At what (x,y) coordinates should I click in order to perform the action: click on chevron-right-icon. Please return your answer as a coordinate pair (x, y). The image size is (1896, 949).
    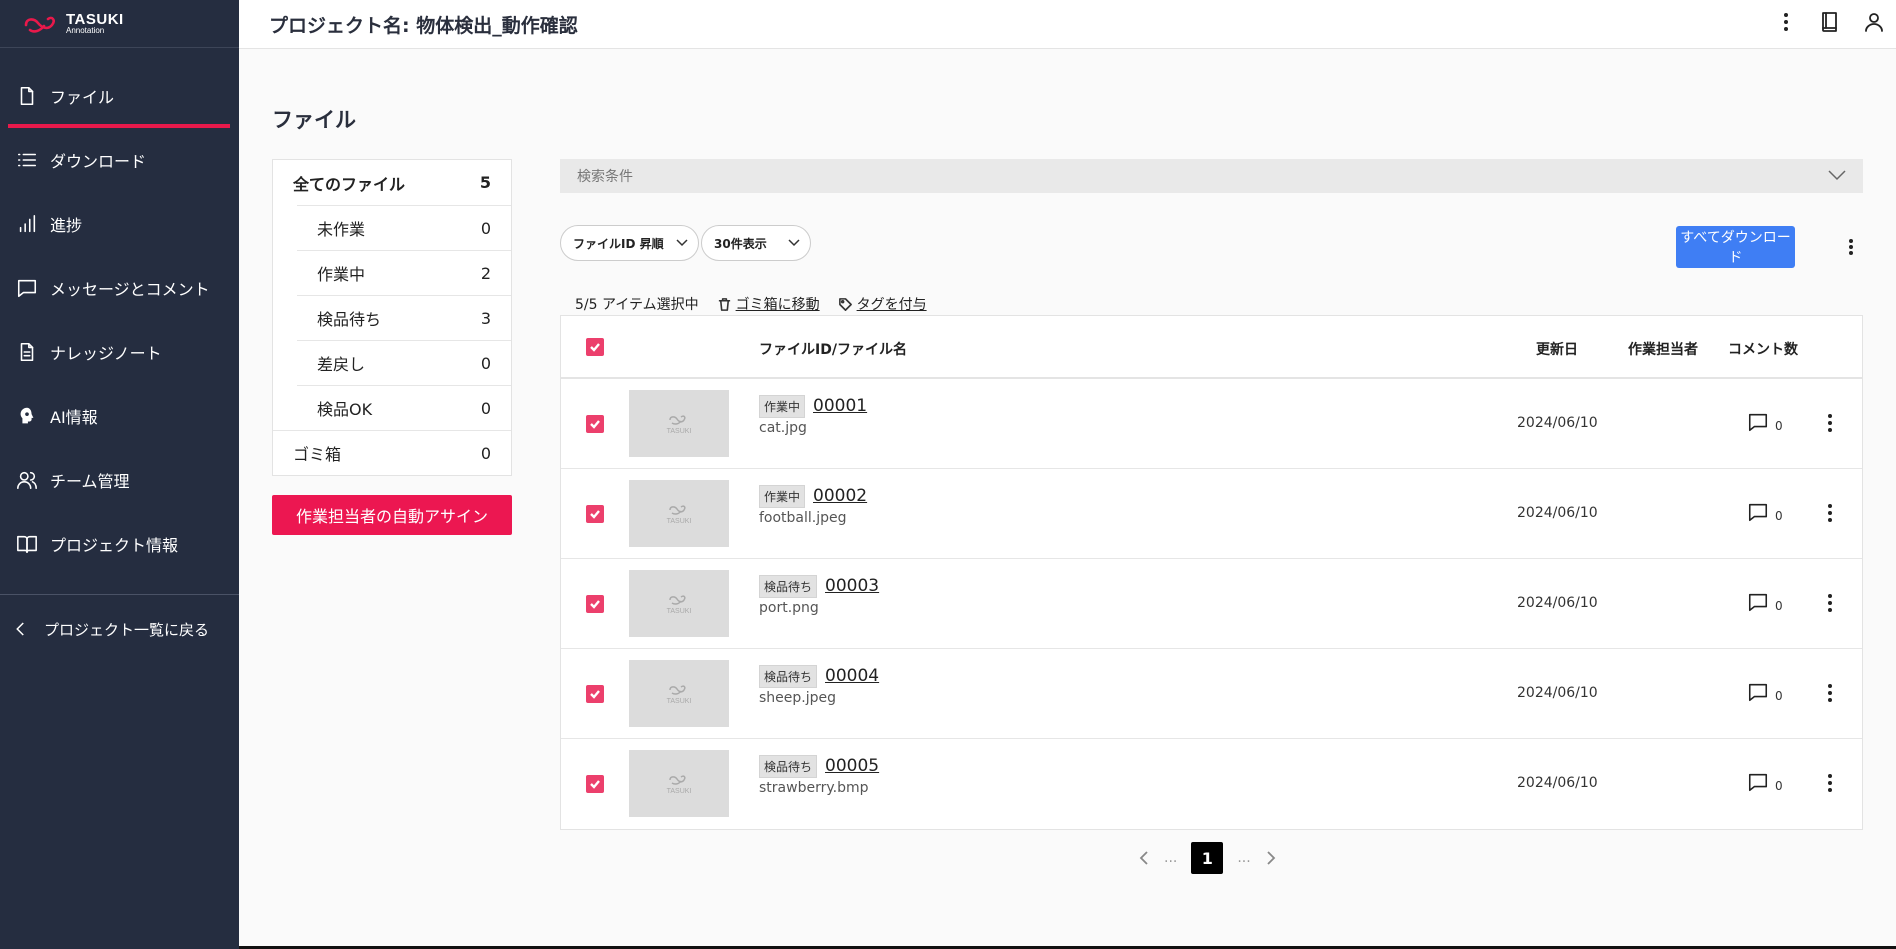
    Looking at the image, I should click on (1271, 858).